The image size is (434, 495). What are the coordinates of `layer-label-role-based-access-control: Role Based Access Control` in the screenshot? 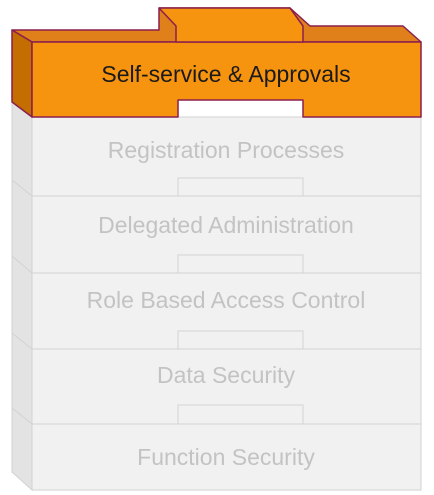 It's located at (226, 300).